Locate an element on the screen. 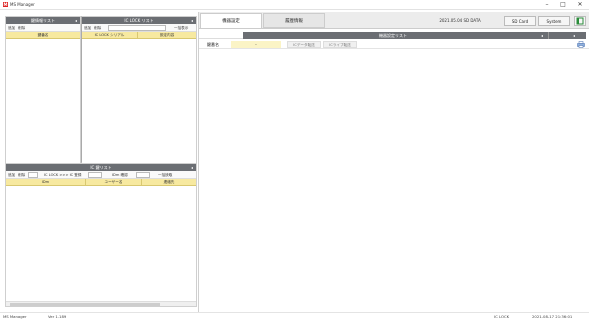 The image size is (589, 320). title-bar: M MS Manager – □ ✕ is located at coordinates (294, 5).